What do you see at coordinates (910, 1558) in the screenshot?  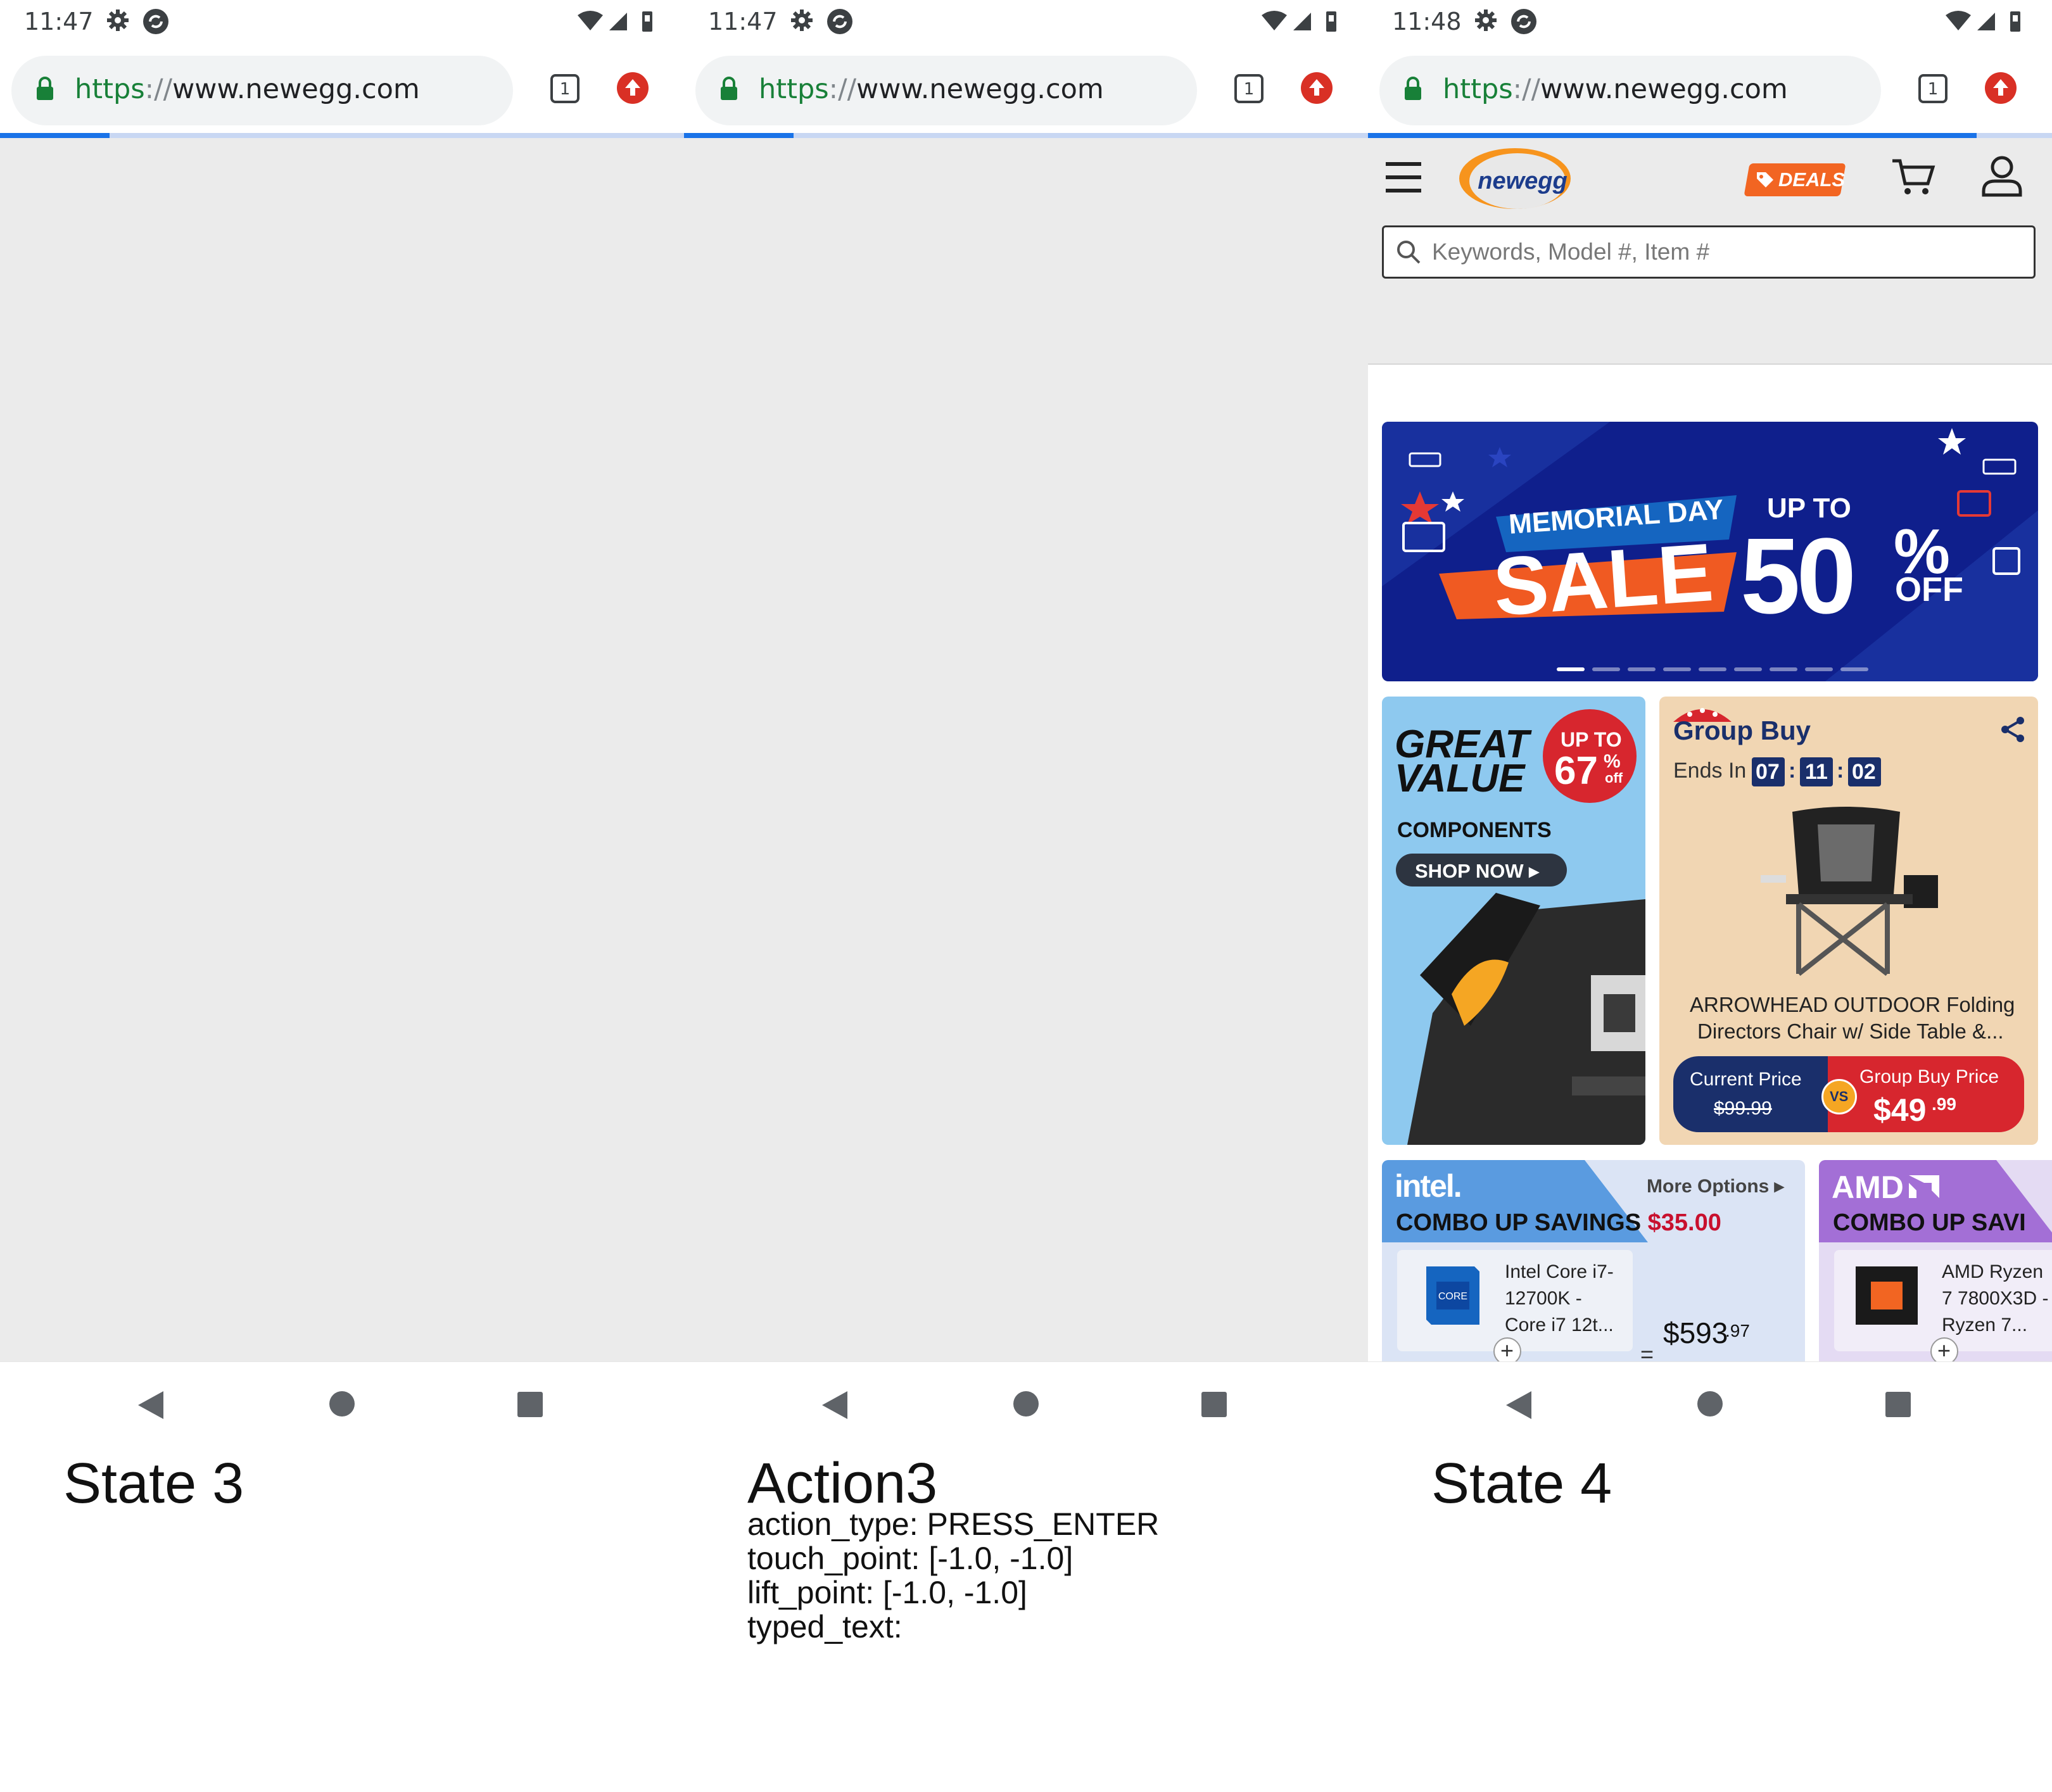 I see `action-touch-point: touch_point: [-1.0, -1.0]` at bounding box center [910, 1558].